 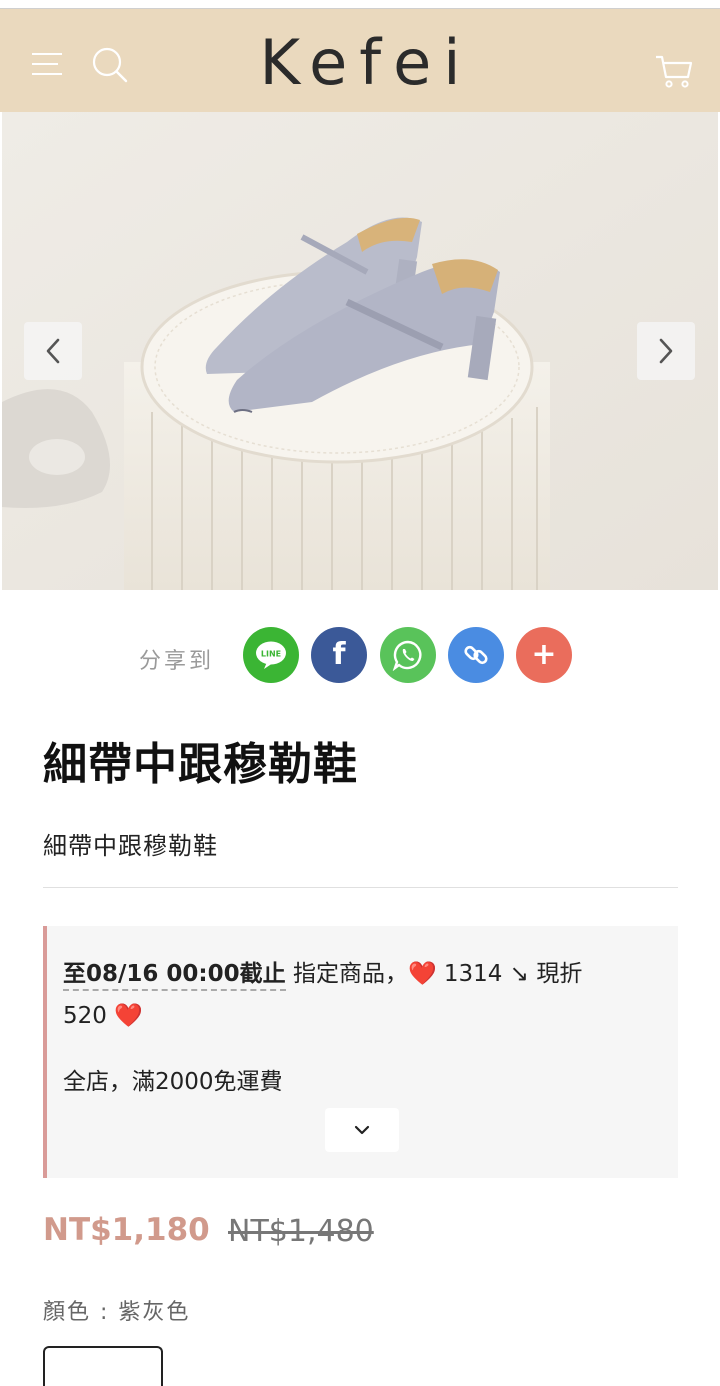 I want to click on sale-price: NT$1,180, so click(x=126, y=1230).